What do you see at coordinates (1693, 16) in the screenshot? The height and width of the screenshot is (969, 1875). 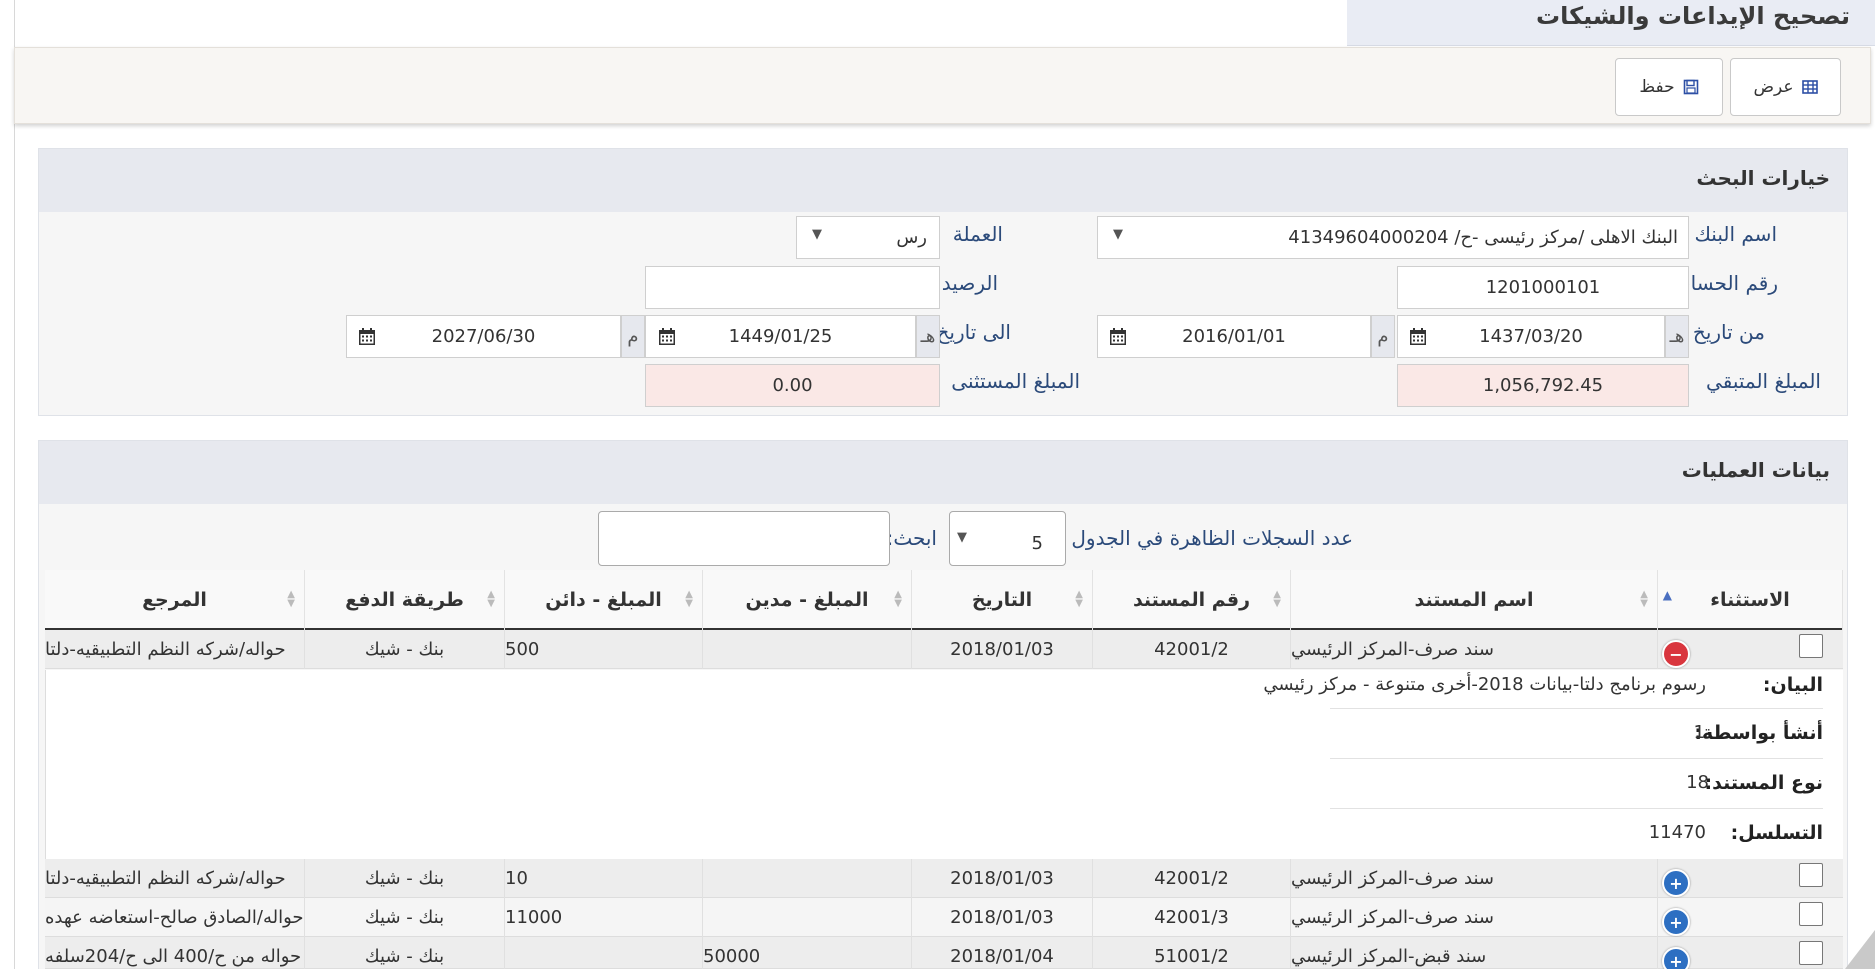 I see `page-title: تصحيح الإيداعات والشيكات` at bounding box center [1693, 16].